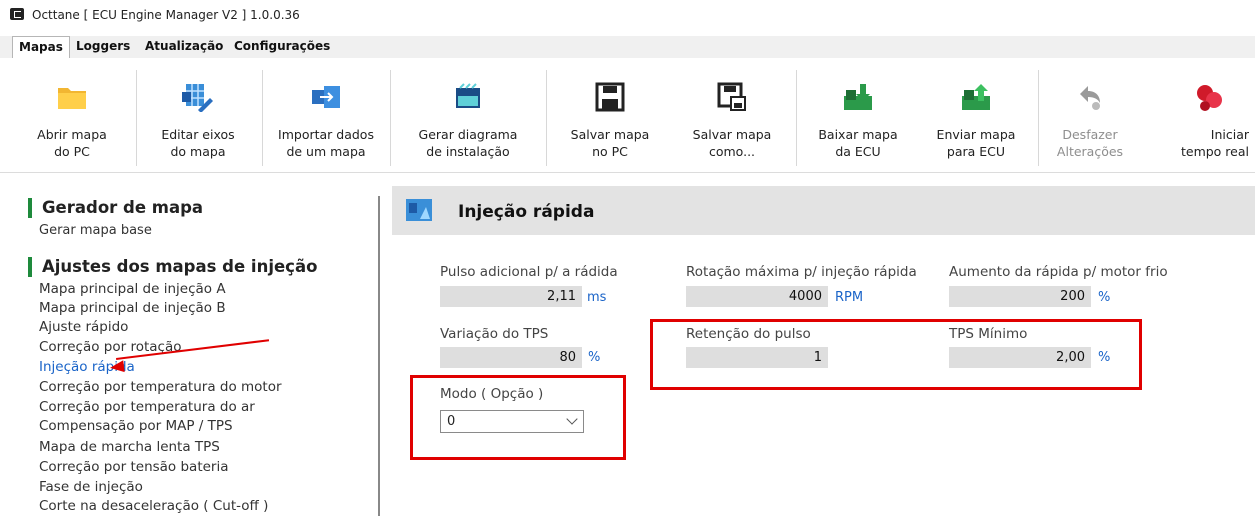  What do you see at coordinates (326, 134) in the screenshot?
I see `import-data-label: Importar dados` at bounding box center [326, 134].